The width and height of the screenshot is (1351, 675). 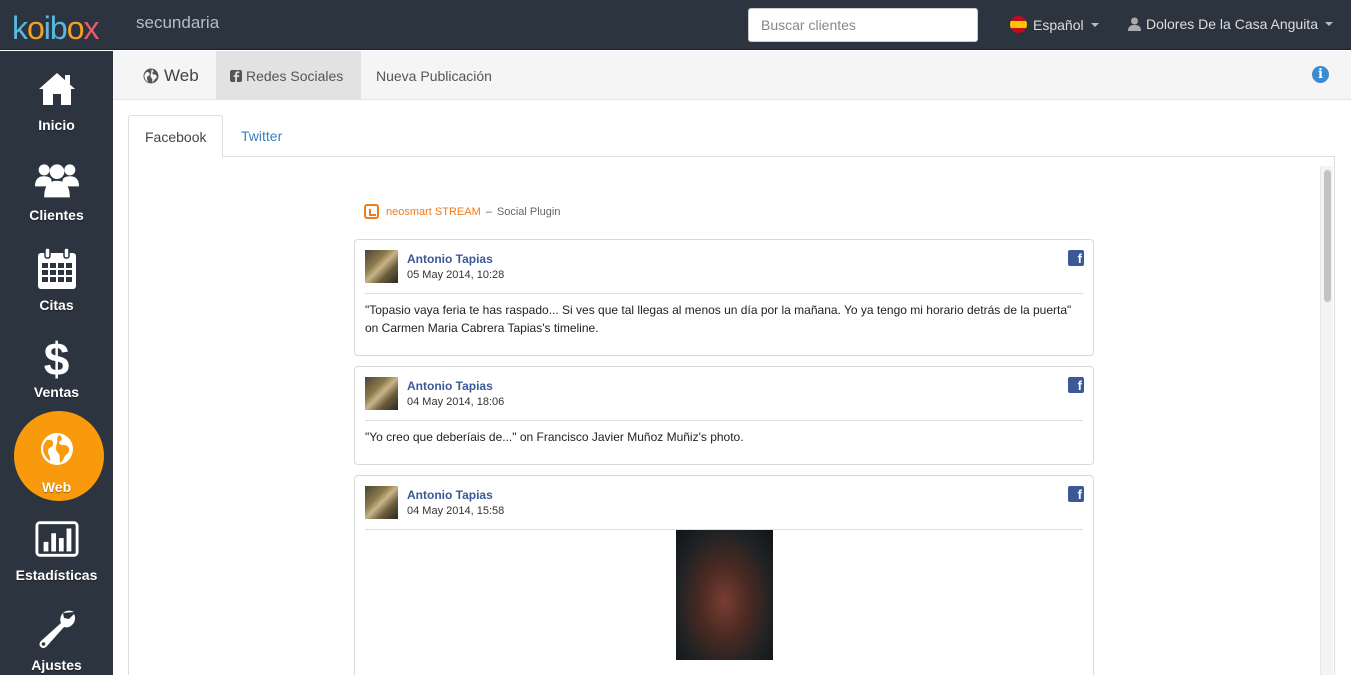 I want to click on user-name: Dolores De la Casa Anguita, so click(x=1232, y=24).